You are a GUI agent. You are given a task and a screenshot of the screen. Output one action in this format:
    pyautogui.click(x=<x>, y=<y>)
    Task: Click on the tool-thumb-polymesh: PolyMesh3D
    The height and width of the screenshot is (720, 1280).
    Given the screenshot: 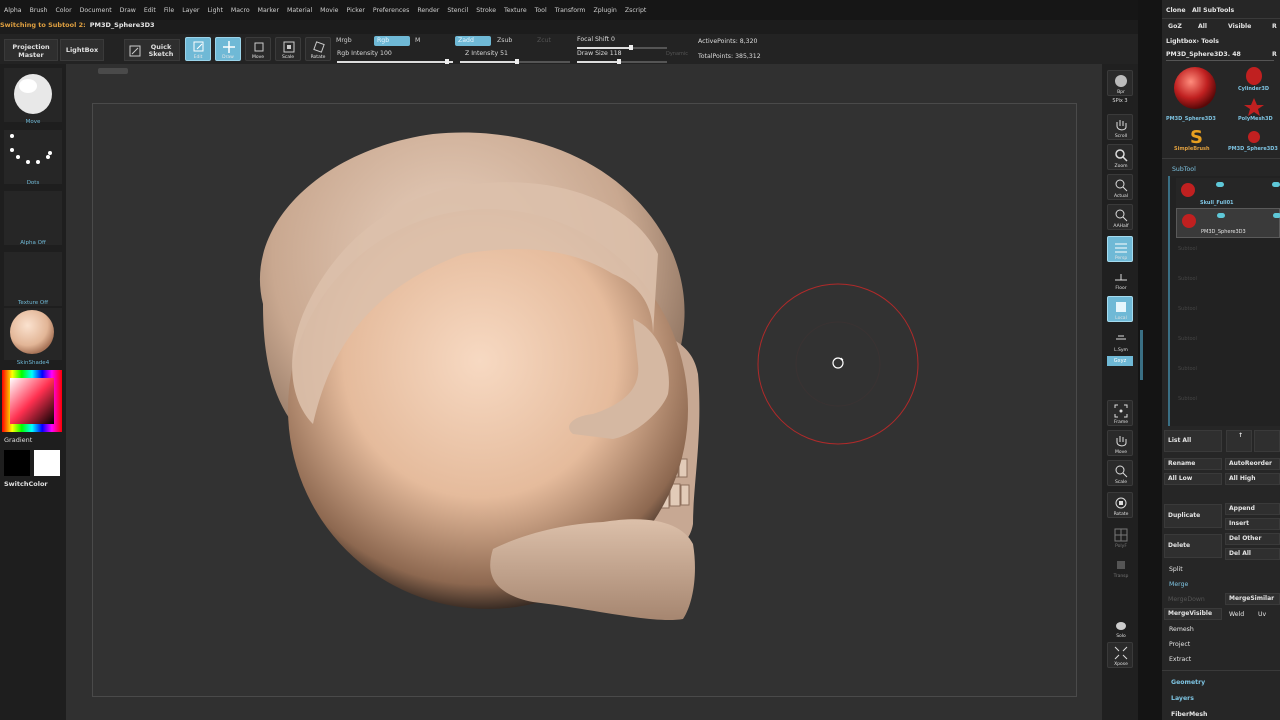 What is the action you would take?
    pyautogui.click(x=1252, y=111)
    